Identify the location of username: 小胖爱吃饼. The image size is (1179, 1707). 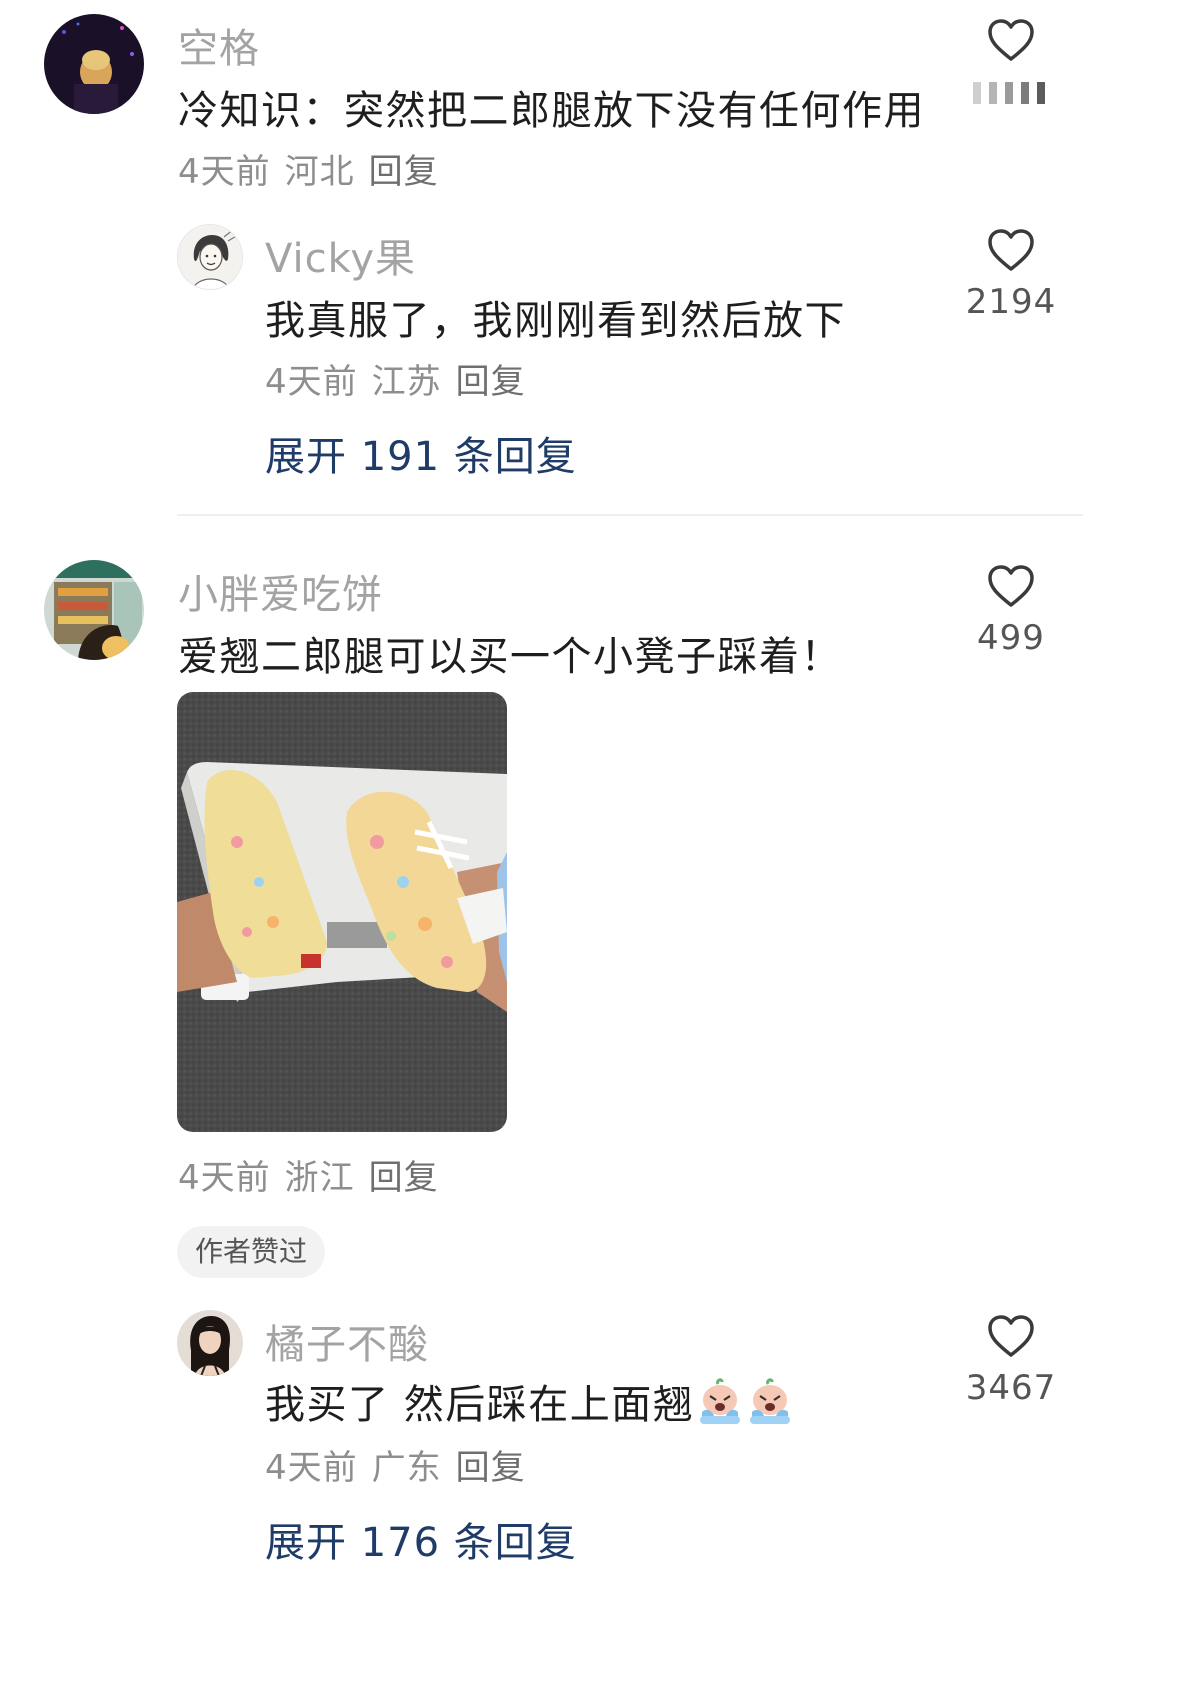
(280, 591).